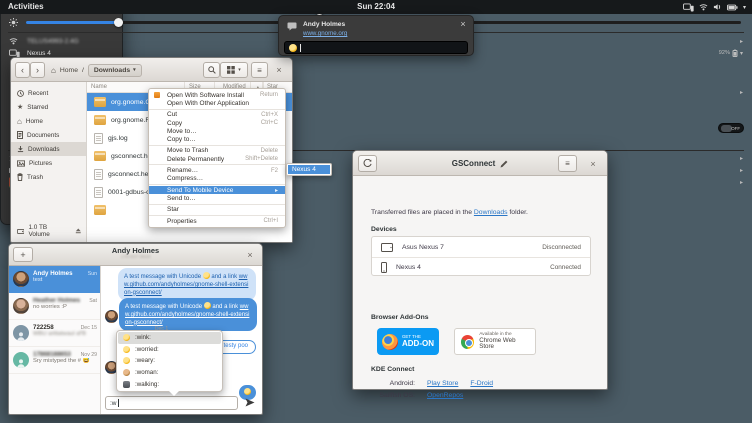  What do you see at coordinates (21, 363) in the screenshot?
I see `person-icon` at bounding box center [21, 363].